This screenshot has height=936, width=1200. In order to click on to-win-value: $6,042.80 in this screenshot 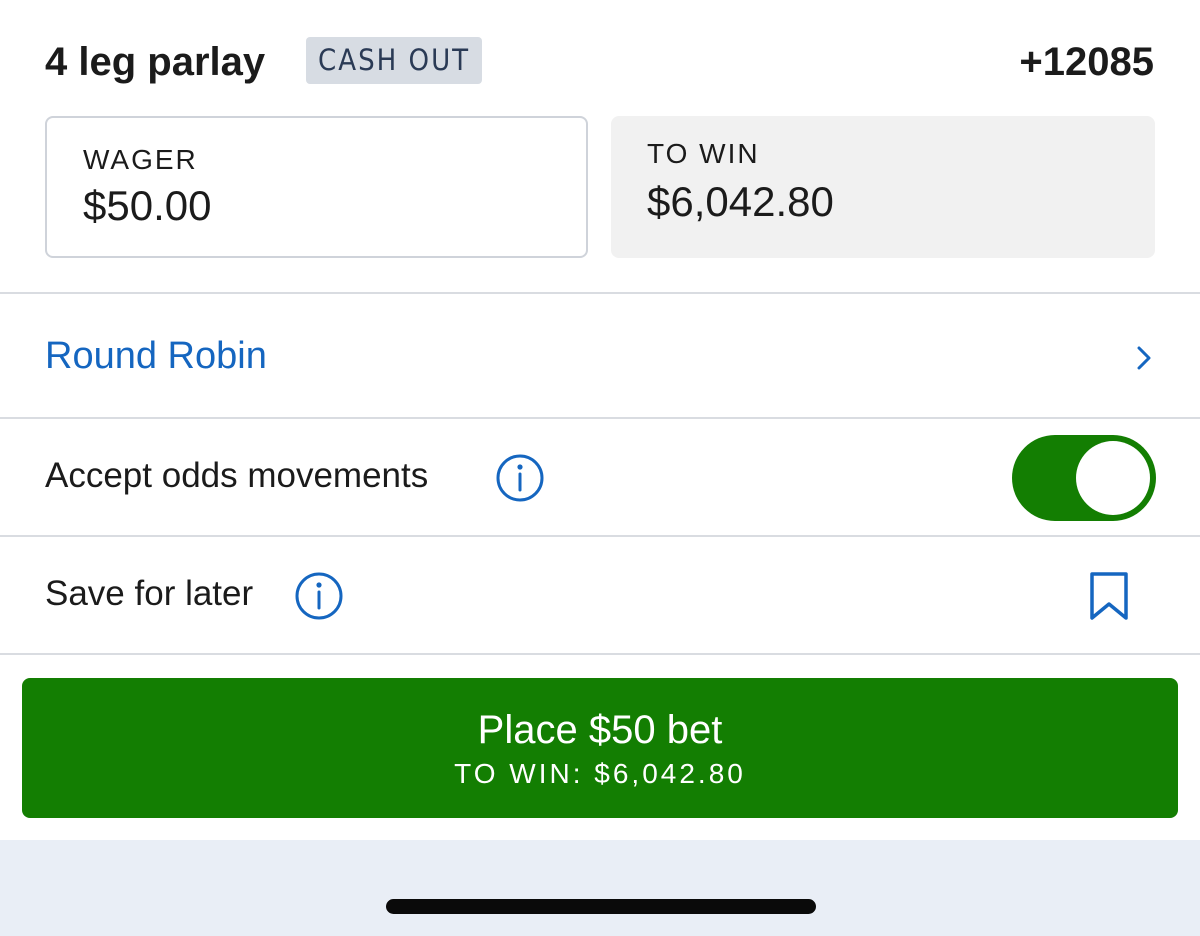, I will do `click(740, 201)`.